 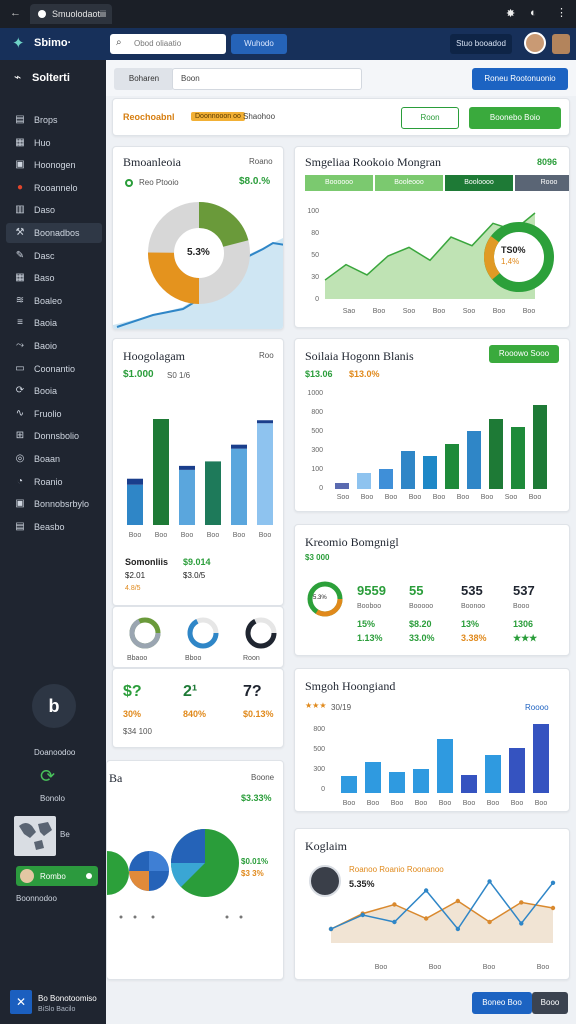 What do you see at coordinates (323, 789) in the screenshot?
I see `monthly-ytick: 0` at bounding box center [323, 789].